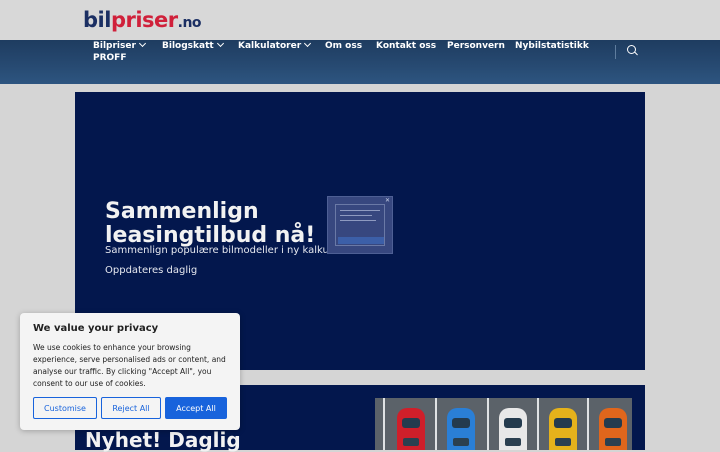 This screenshot has width=720, height=452. Describe the element at coordinates (96, 328) in the screenshot. I see `cookie-title: We value your privacy` at that location.